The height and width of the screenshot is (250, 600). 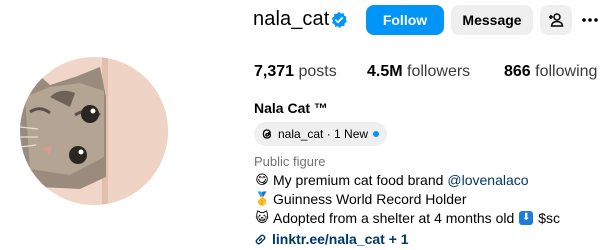 I want to click on new-indicator-dot, so click(x=376, y=134).